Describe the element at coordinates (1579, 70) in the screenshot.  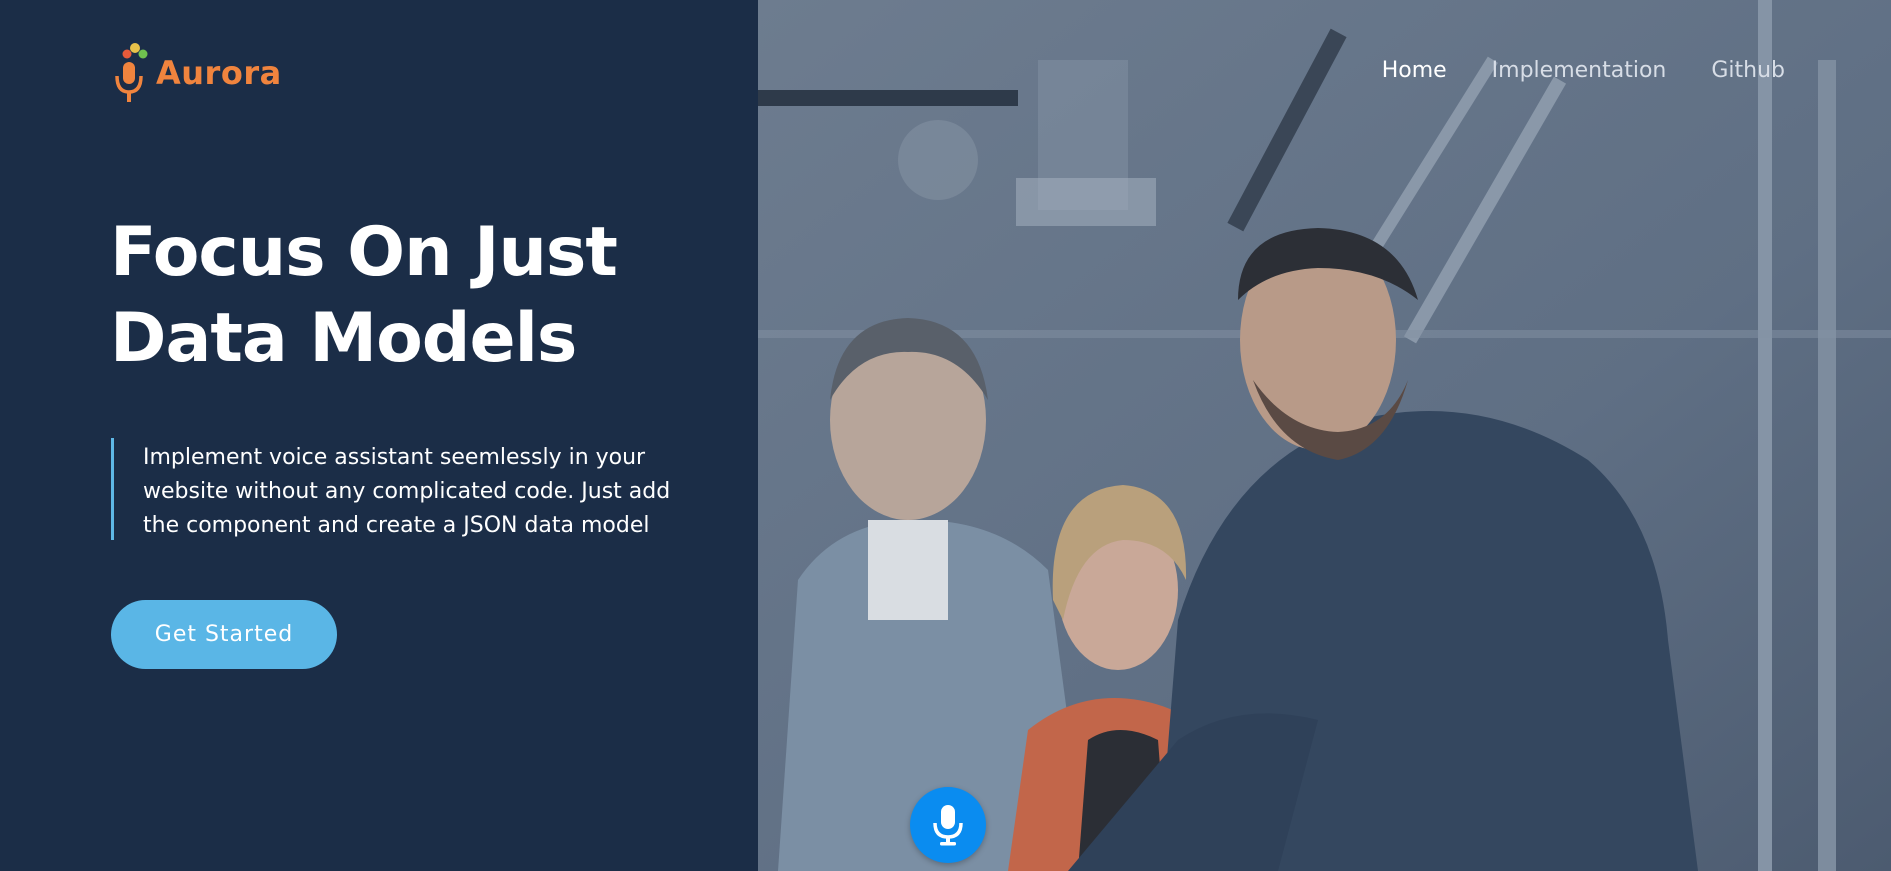
I see `nav-implementation: Implementation` at that location.